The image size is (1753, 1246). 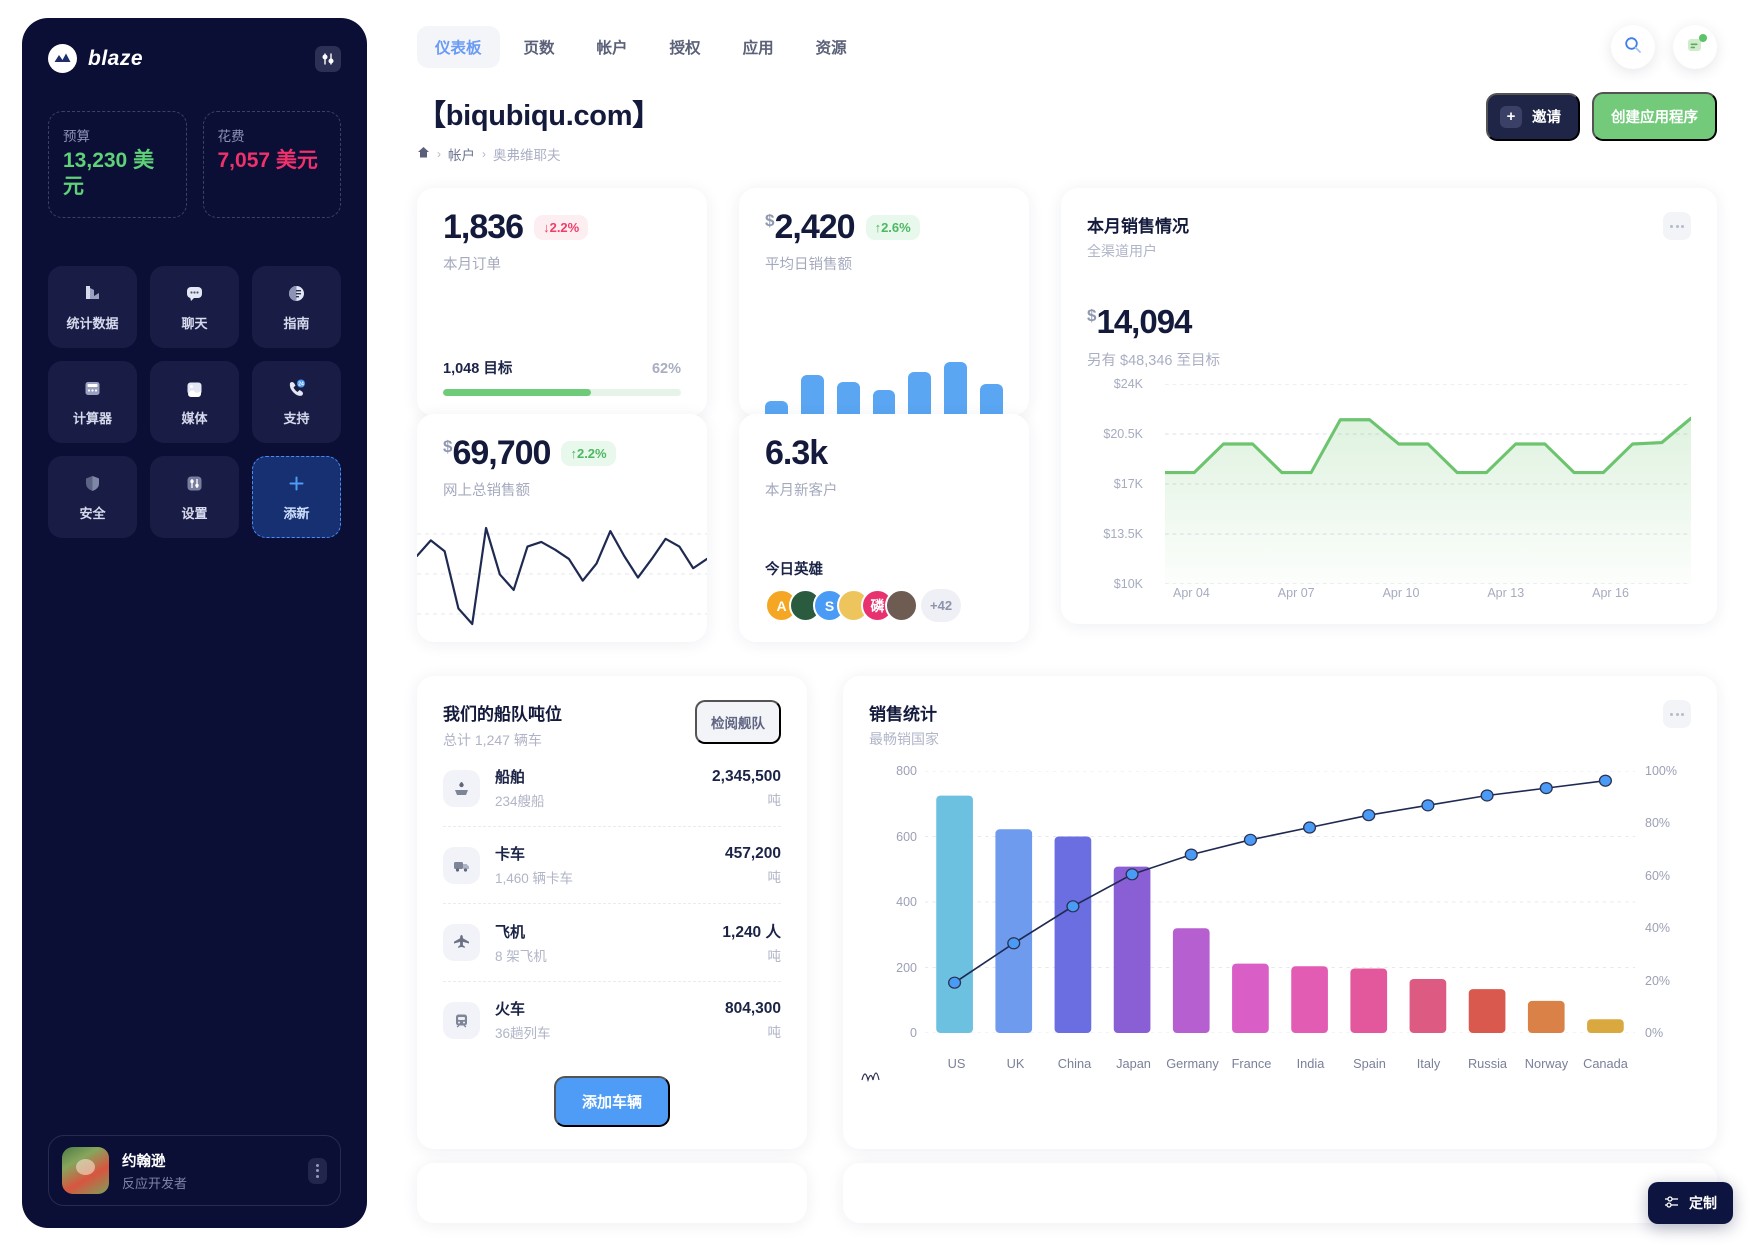 What do you see at coordinates (92, 306) in the screenshot?
I see `sidebar-tile-stats: 统计数据` at bounding box center [92, 306].